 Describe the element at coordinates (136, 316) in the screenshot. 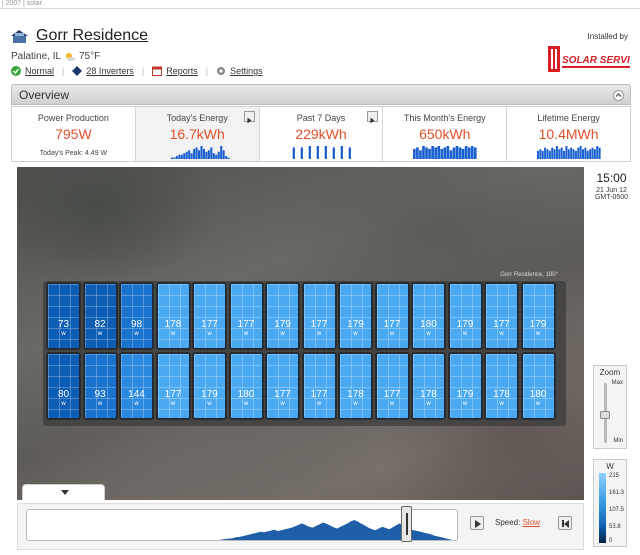

I see `solar-panel: 98 w` at that location.